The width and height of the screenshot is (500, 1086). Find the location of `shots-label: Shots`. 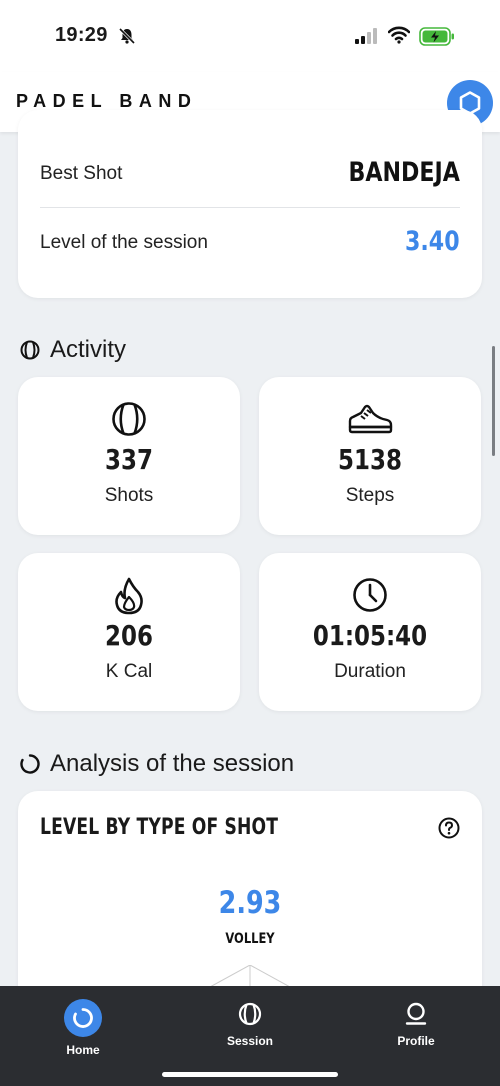

shots-label: Shots is located at coordinates (129, 495).